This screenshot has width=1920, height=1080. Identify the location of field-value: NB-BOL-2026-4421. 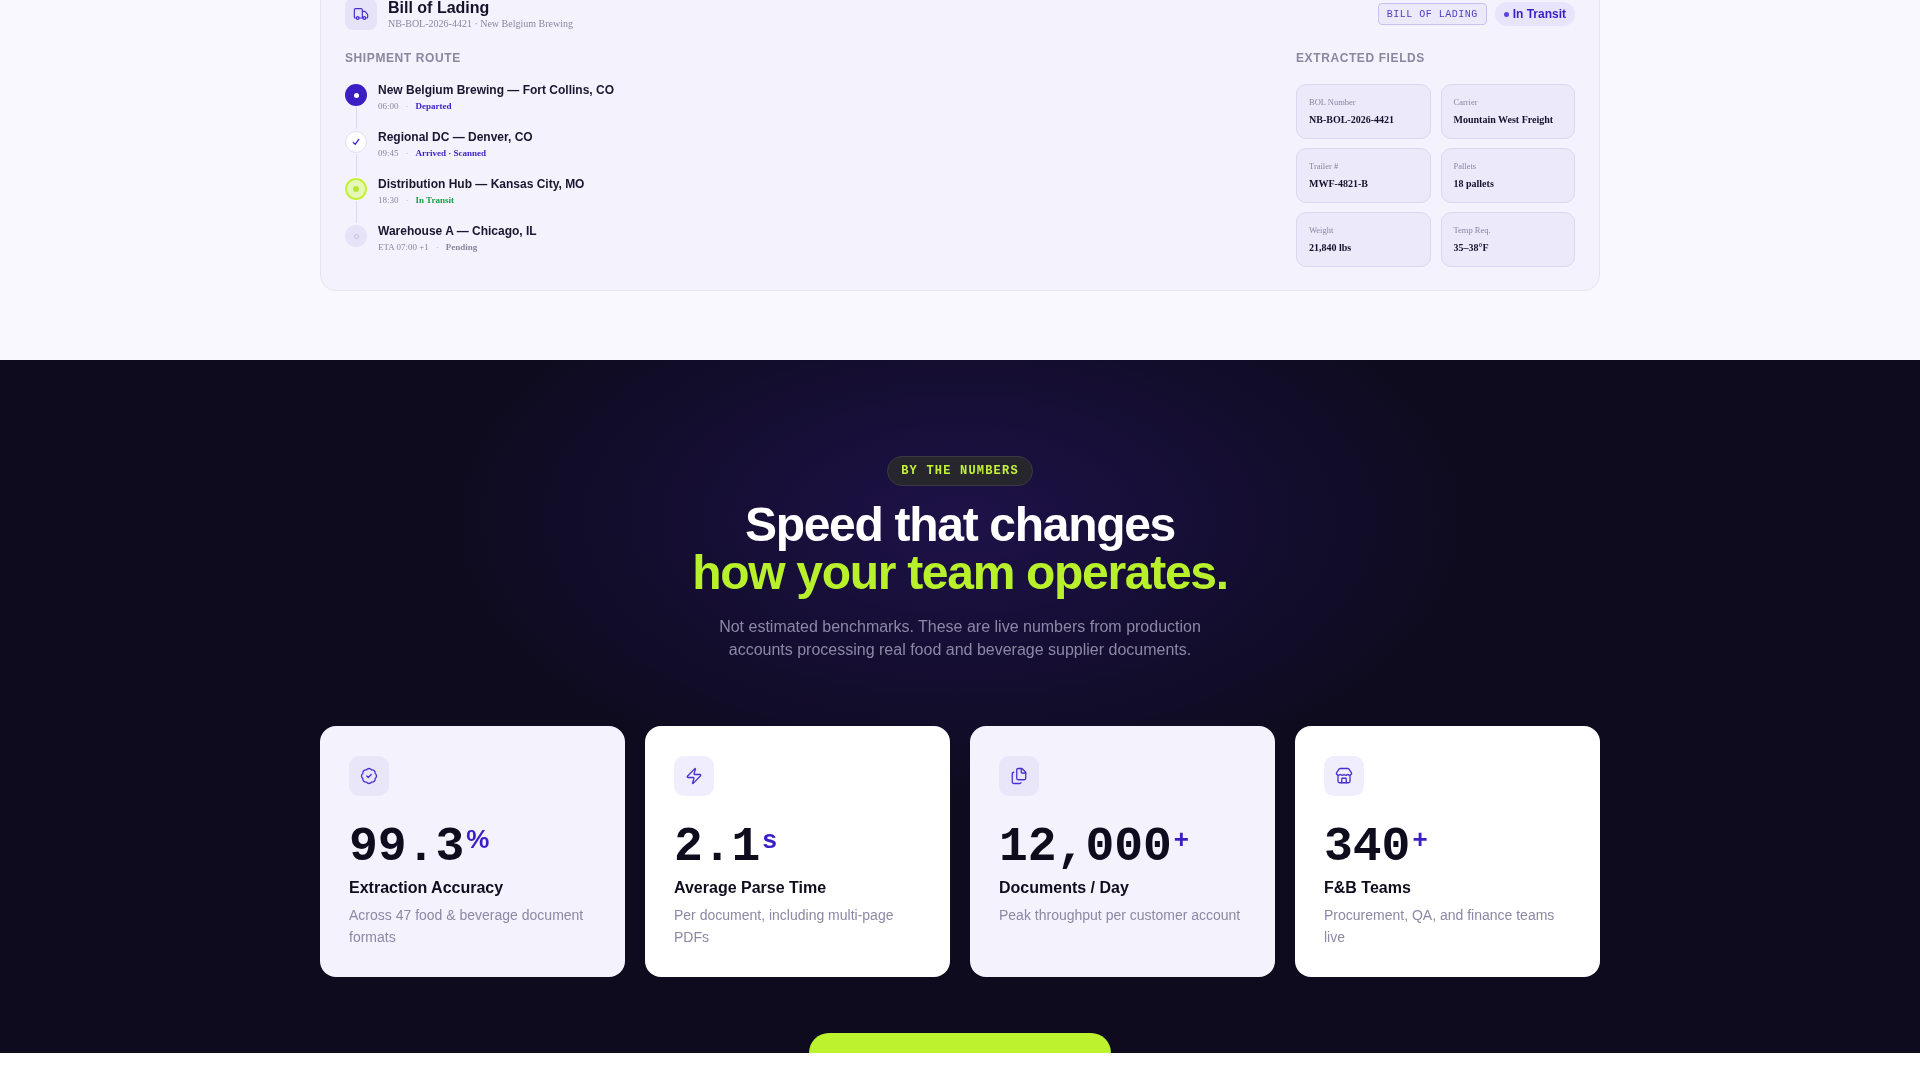
(1352, 119).